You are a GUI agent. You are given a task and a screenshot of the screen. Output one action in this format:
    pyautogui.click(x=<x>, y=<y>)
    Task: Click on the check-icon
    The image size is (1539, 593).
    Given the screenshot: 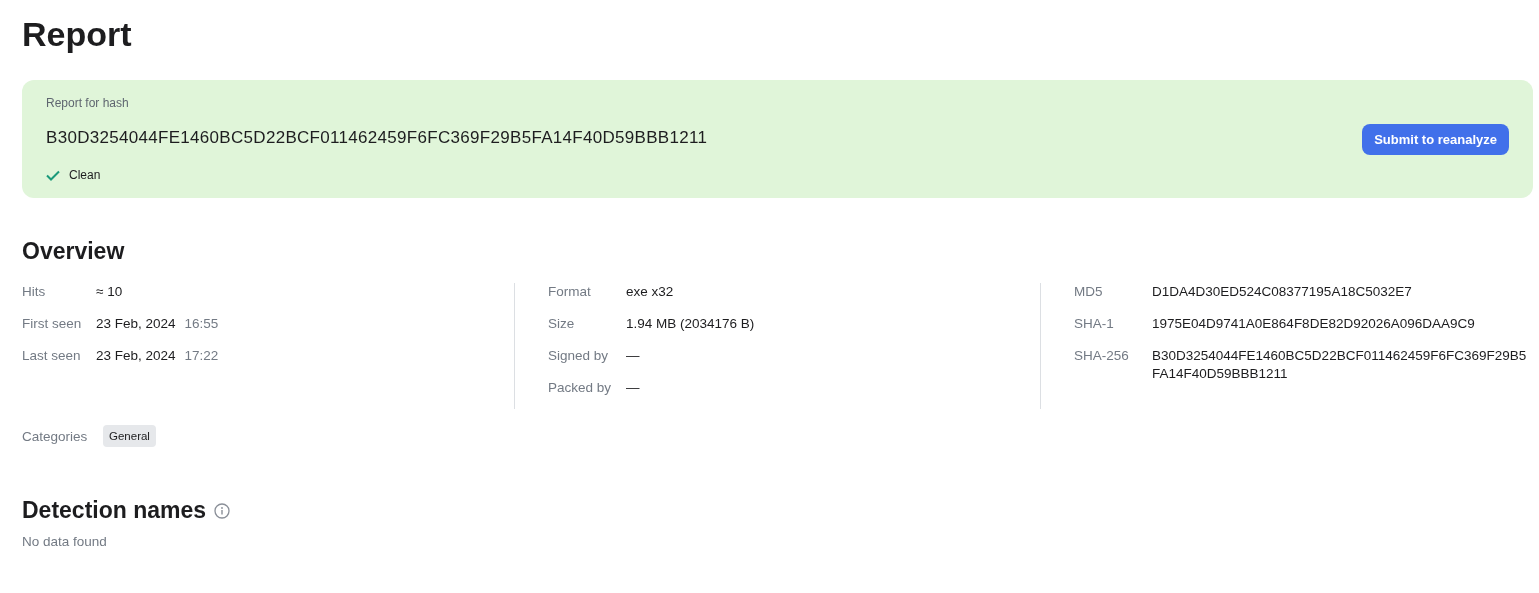 What is the action you would take?
    pyautogui.click(x=53, y=175)
    